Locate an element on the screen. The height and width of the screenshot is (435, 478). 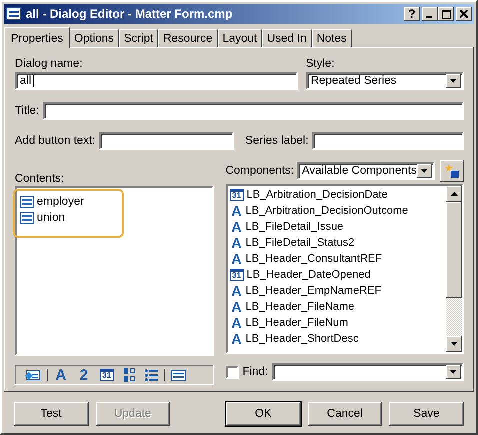
close-icon is located at coordinates (464, 14).